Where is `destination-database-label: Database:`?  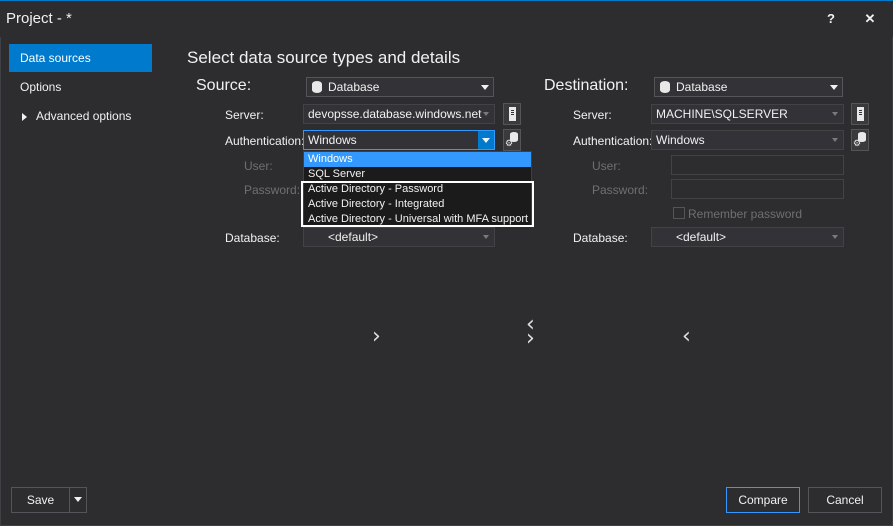
destination-database-label: Database: is located at coordinates (600, 238).